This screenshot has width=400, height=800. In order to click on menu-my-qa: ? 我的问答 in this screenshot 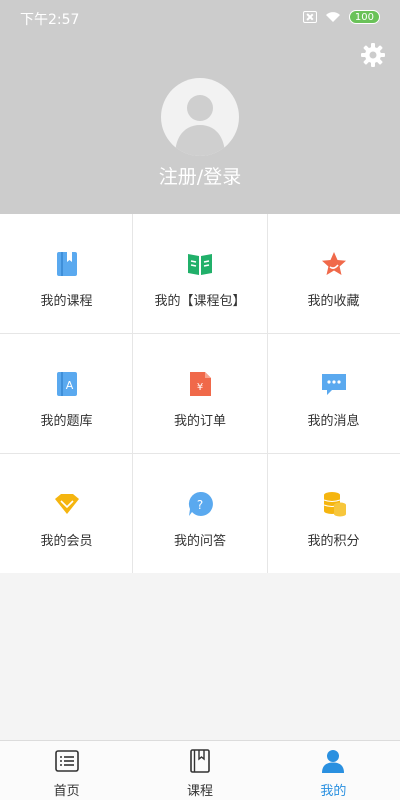, I will do `click(200, 513)`.